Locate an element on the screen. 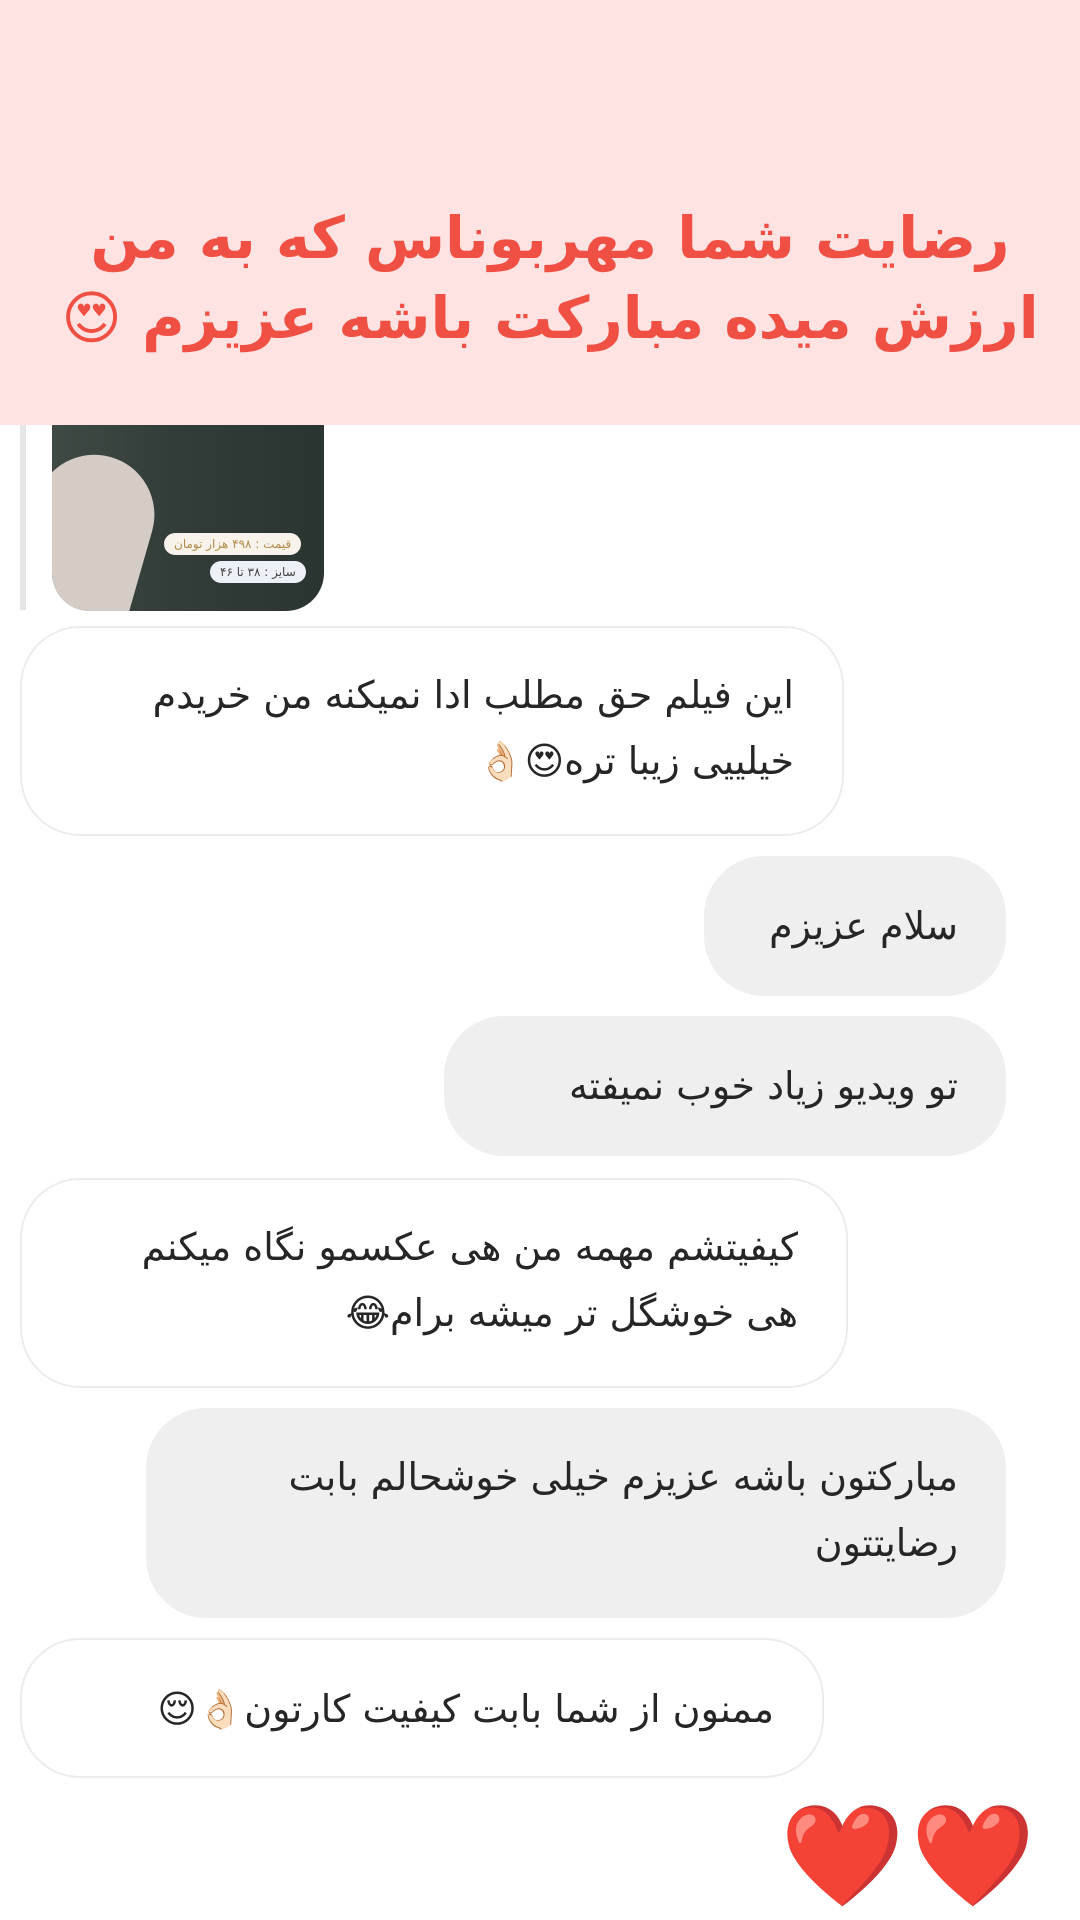 Image resolution: width=1080 pixels, height=1920 pixels. message-bubble-seller: سلام عزیزم is located at coordinates (855, 926).